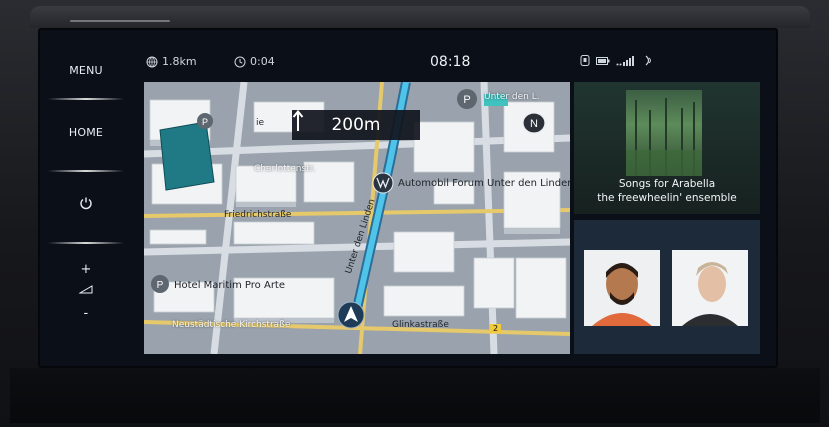 Image resolution: width=829 pixels, height=427 pixels. What do you see at coordinates (496, 328) in the screenshot?
I see `route-number-badge: 2` at bounding box center [496, 328].